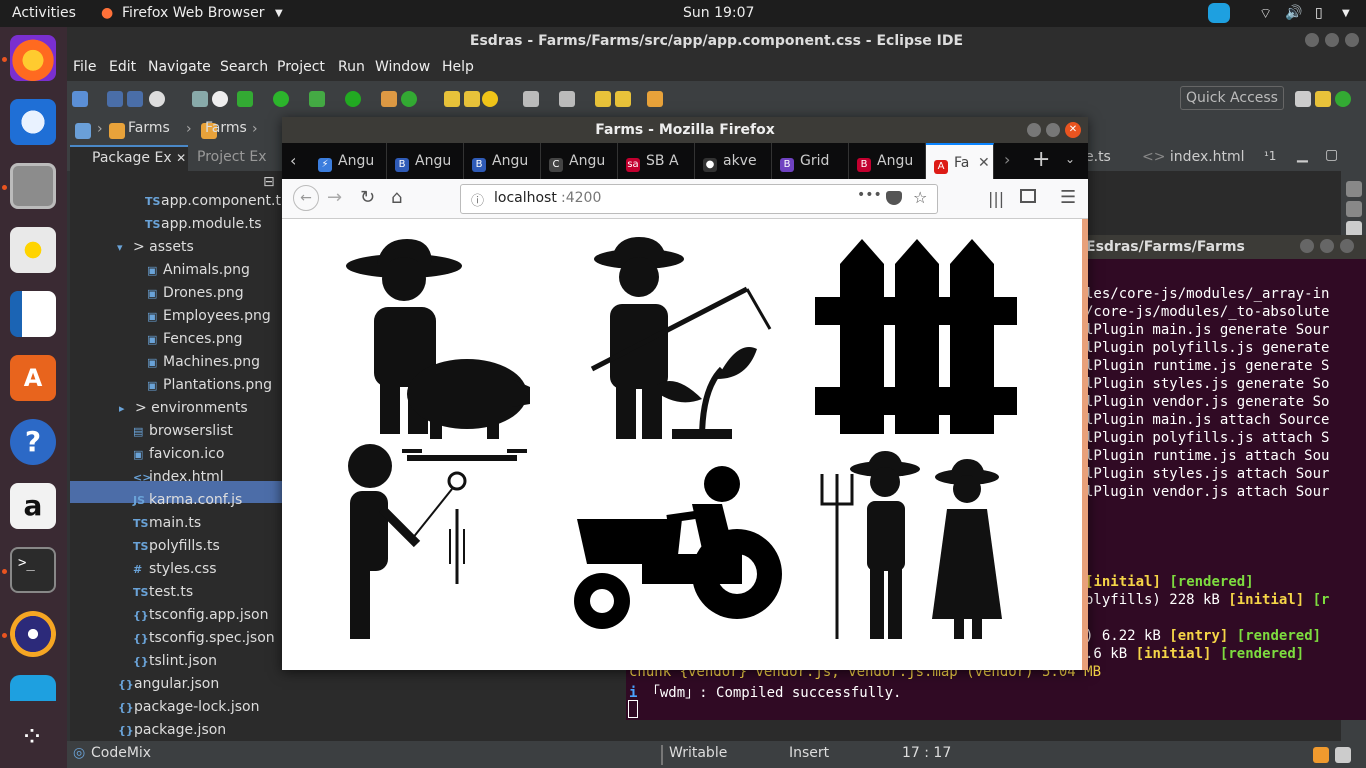  Describe the element at coordinates (33, 378) in the screenshot. I see `software-center-icon: A` at that location.